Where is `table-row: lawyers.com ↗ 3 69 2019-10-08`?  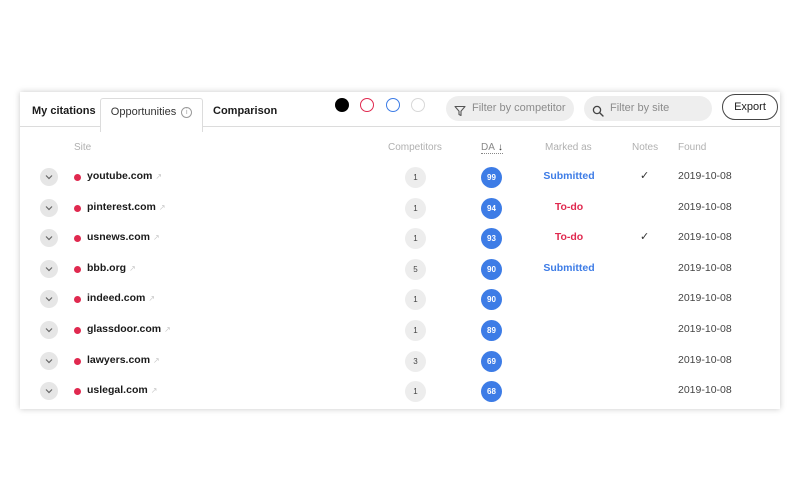 table-row: lawyers.com ↗ 3 69 2019-10-08 is located at coordinates (400, 361).